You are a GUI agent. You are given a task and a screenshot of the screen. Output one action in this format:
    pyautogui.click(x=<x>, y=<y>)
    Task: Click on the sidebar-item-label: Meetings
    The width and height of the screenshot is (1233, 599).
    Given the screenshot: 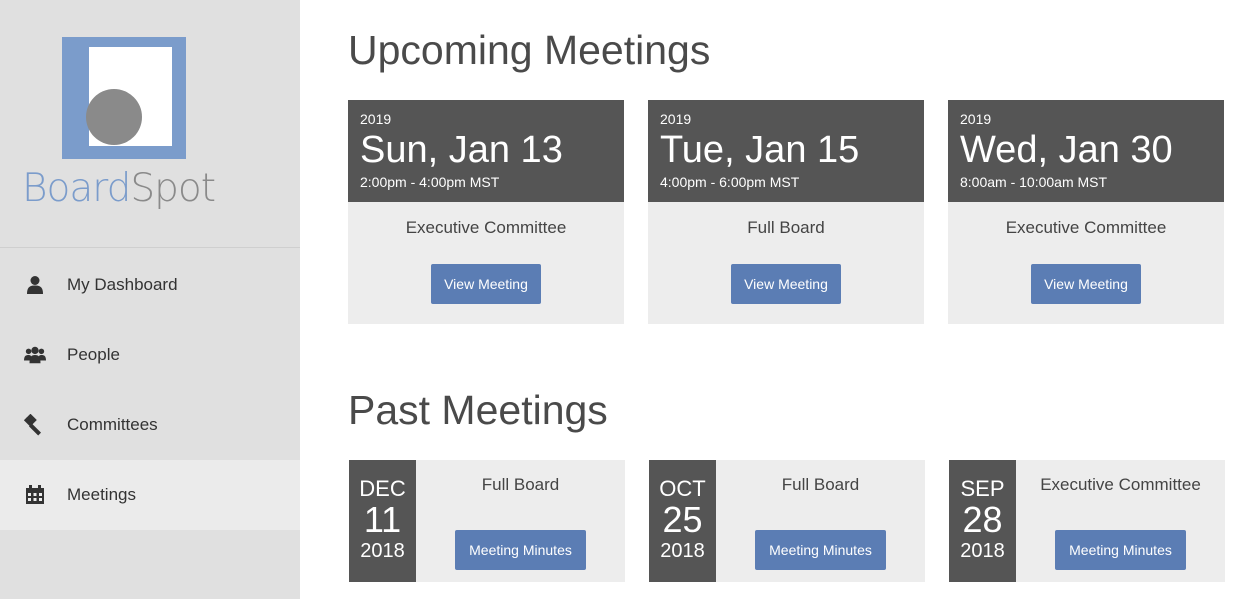 What is the action you would take?
    pyautogui.click(x=101, y=494)
    